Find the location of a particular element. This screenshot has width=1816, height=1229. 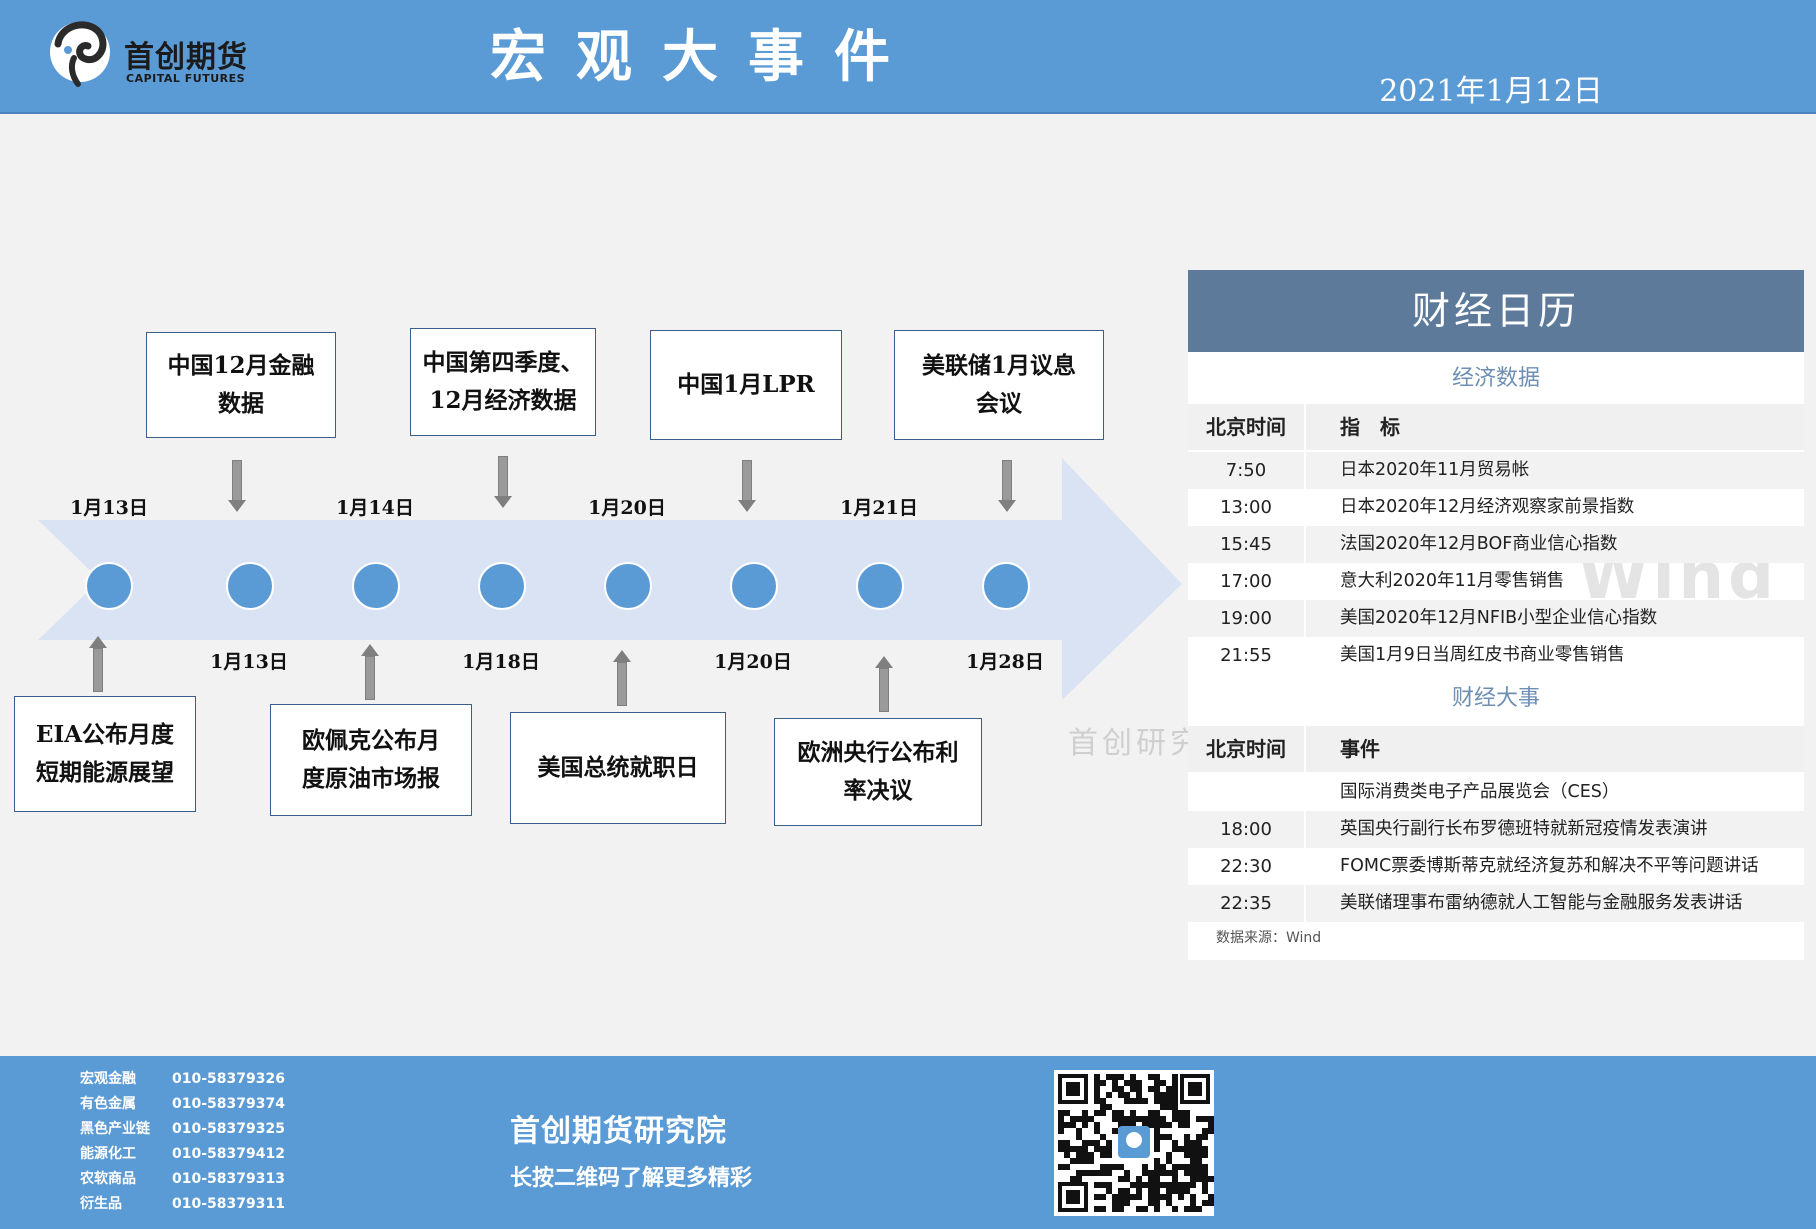

contact-line: 有色金属 010-58379374 is located at coordinates (182, 1104).